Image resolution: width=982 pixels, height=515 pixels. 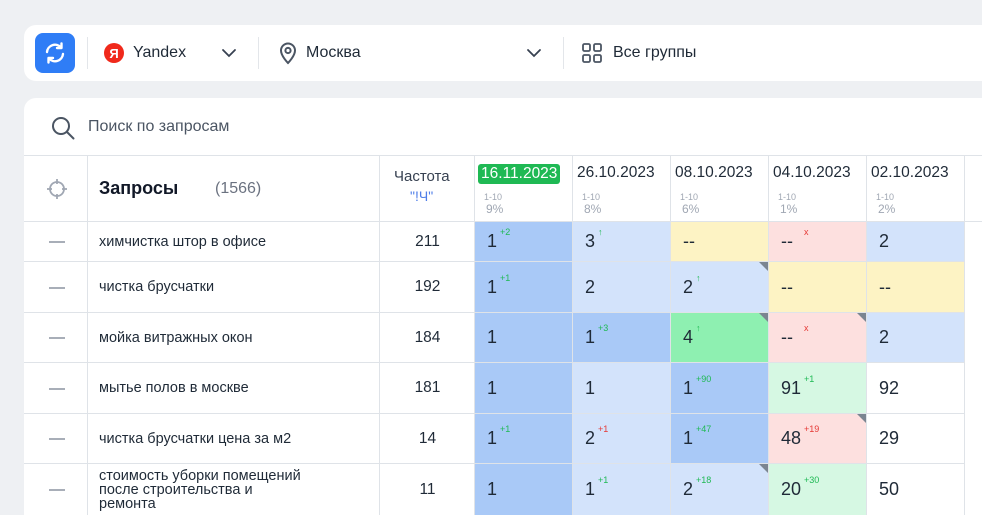 I want to click on position-value: 2, so click(x=884, y=337).